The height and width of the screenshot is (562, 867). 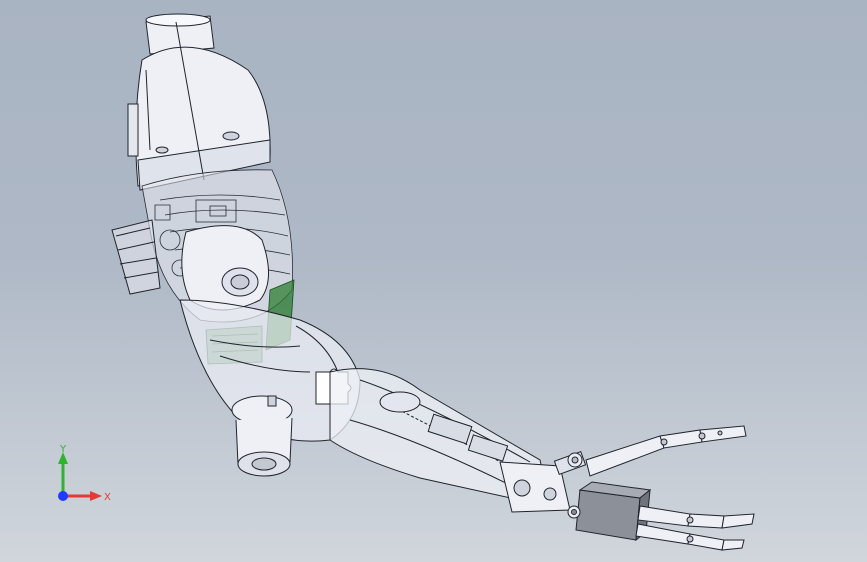 I want to click on y-axis-label: Y, so click(x=63, y=449).